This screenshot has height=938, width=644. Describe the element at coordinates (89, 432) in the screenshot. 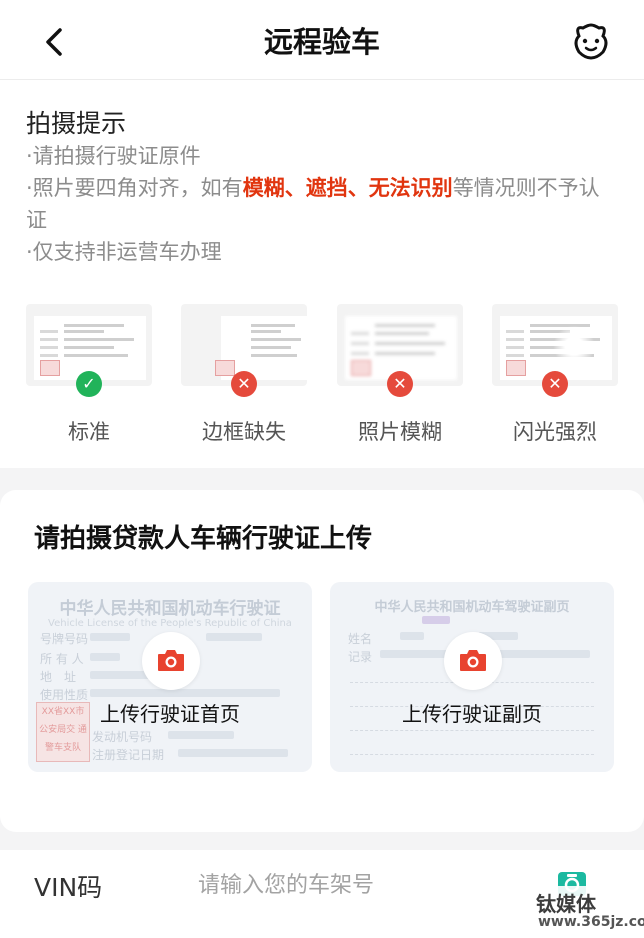

I see `example-label: 标准` at that location.